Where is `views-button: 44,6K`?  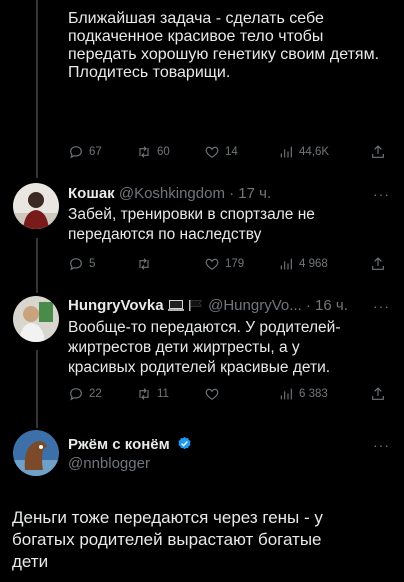
views-button: 44,6K is located at coordinates (322, 152).